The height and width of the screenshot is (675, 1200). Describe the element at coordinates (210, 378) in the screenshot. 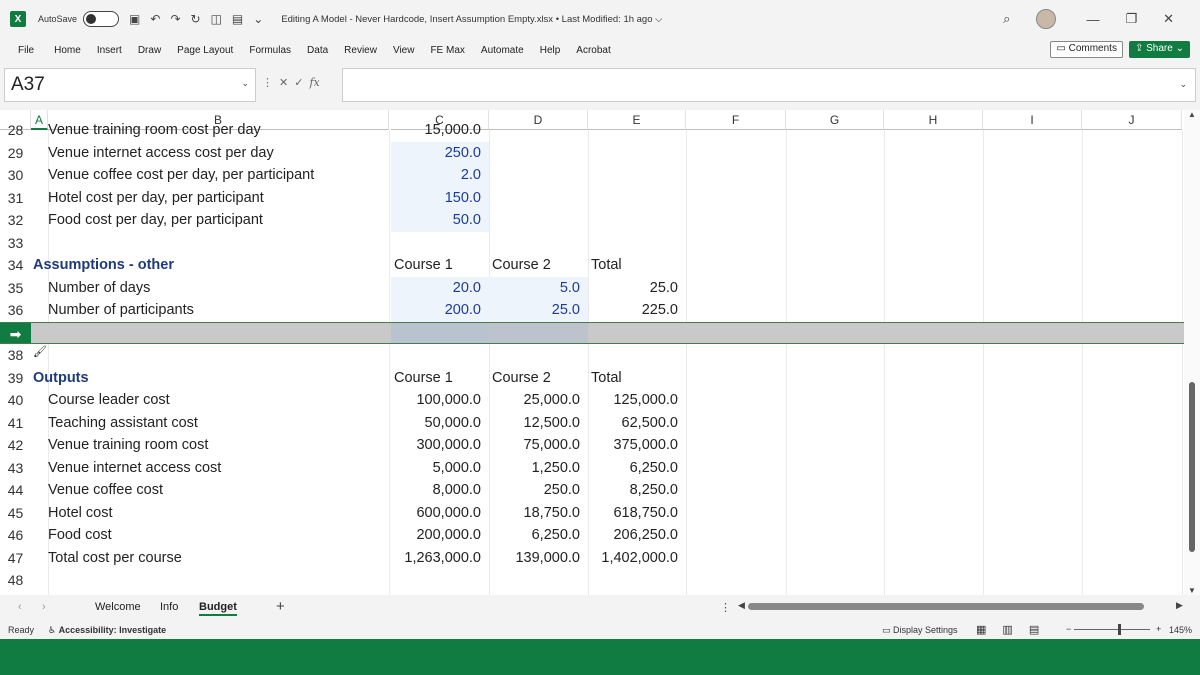

I see `cell-a: Outputs` at that location.